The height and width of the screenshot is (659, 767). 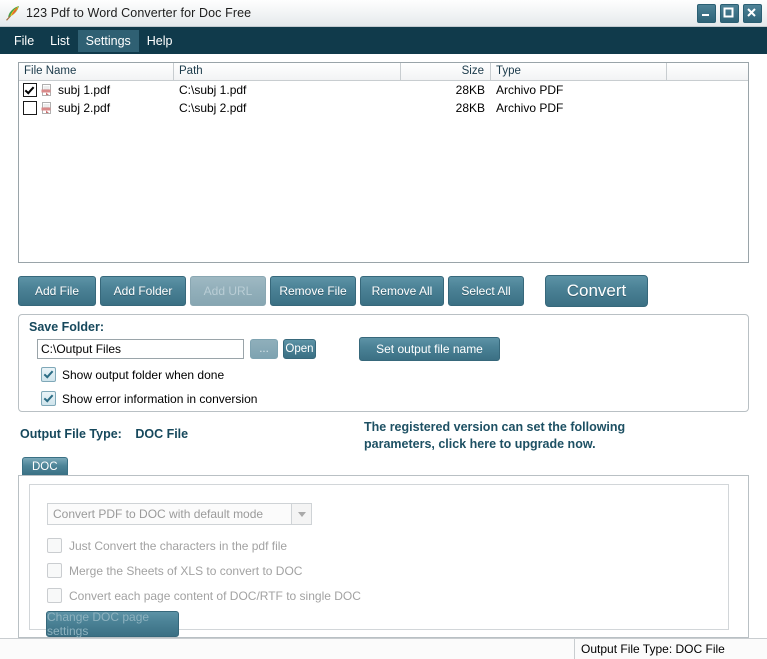 I want to click on window-controls, so click(x=729, y=13).